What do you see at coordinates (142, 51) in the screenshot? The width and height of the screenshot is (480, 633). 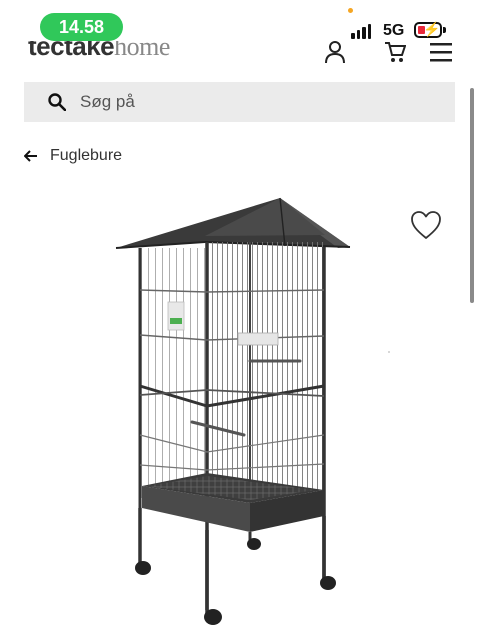 I see `logo-suffix: home` at bounding box center [142, 51].